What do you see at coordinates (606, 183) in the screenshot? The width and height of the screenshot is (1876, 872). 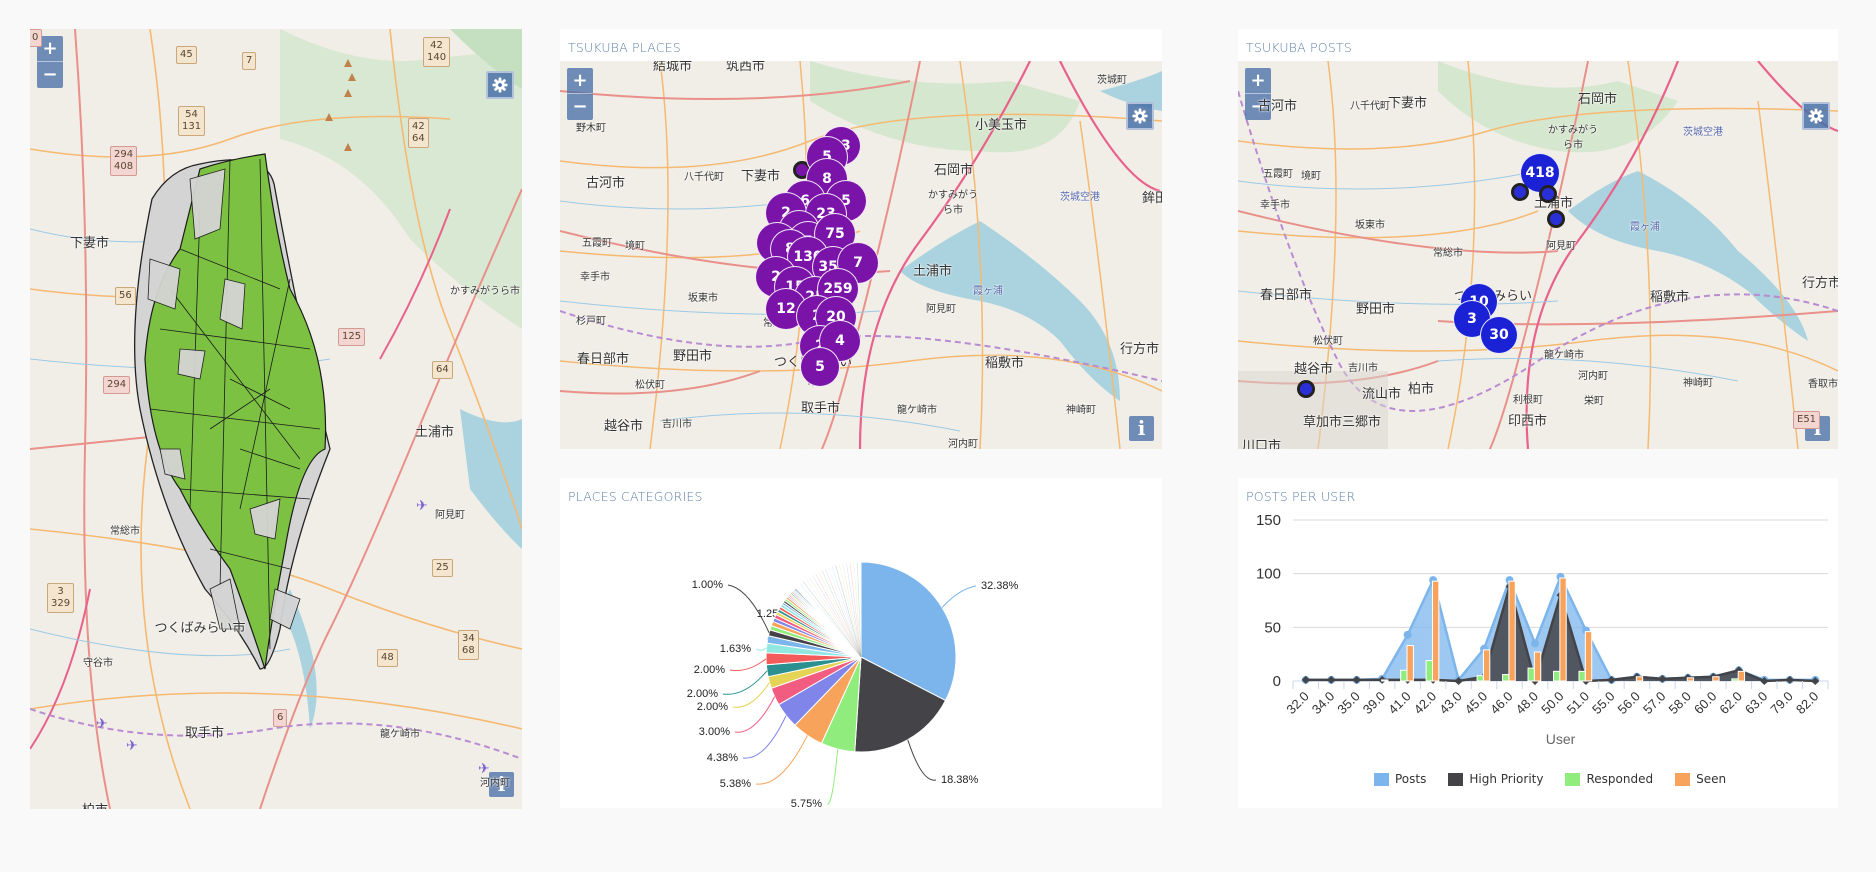 I see `map-label: 古河市` at bounding box center [606, 183].